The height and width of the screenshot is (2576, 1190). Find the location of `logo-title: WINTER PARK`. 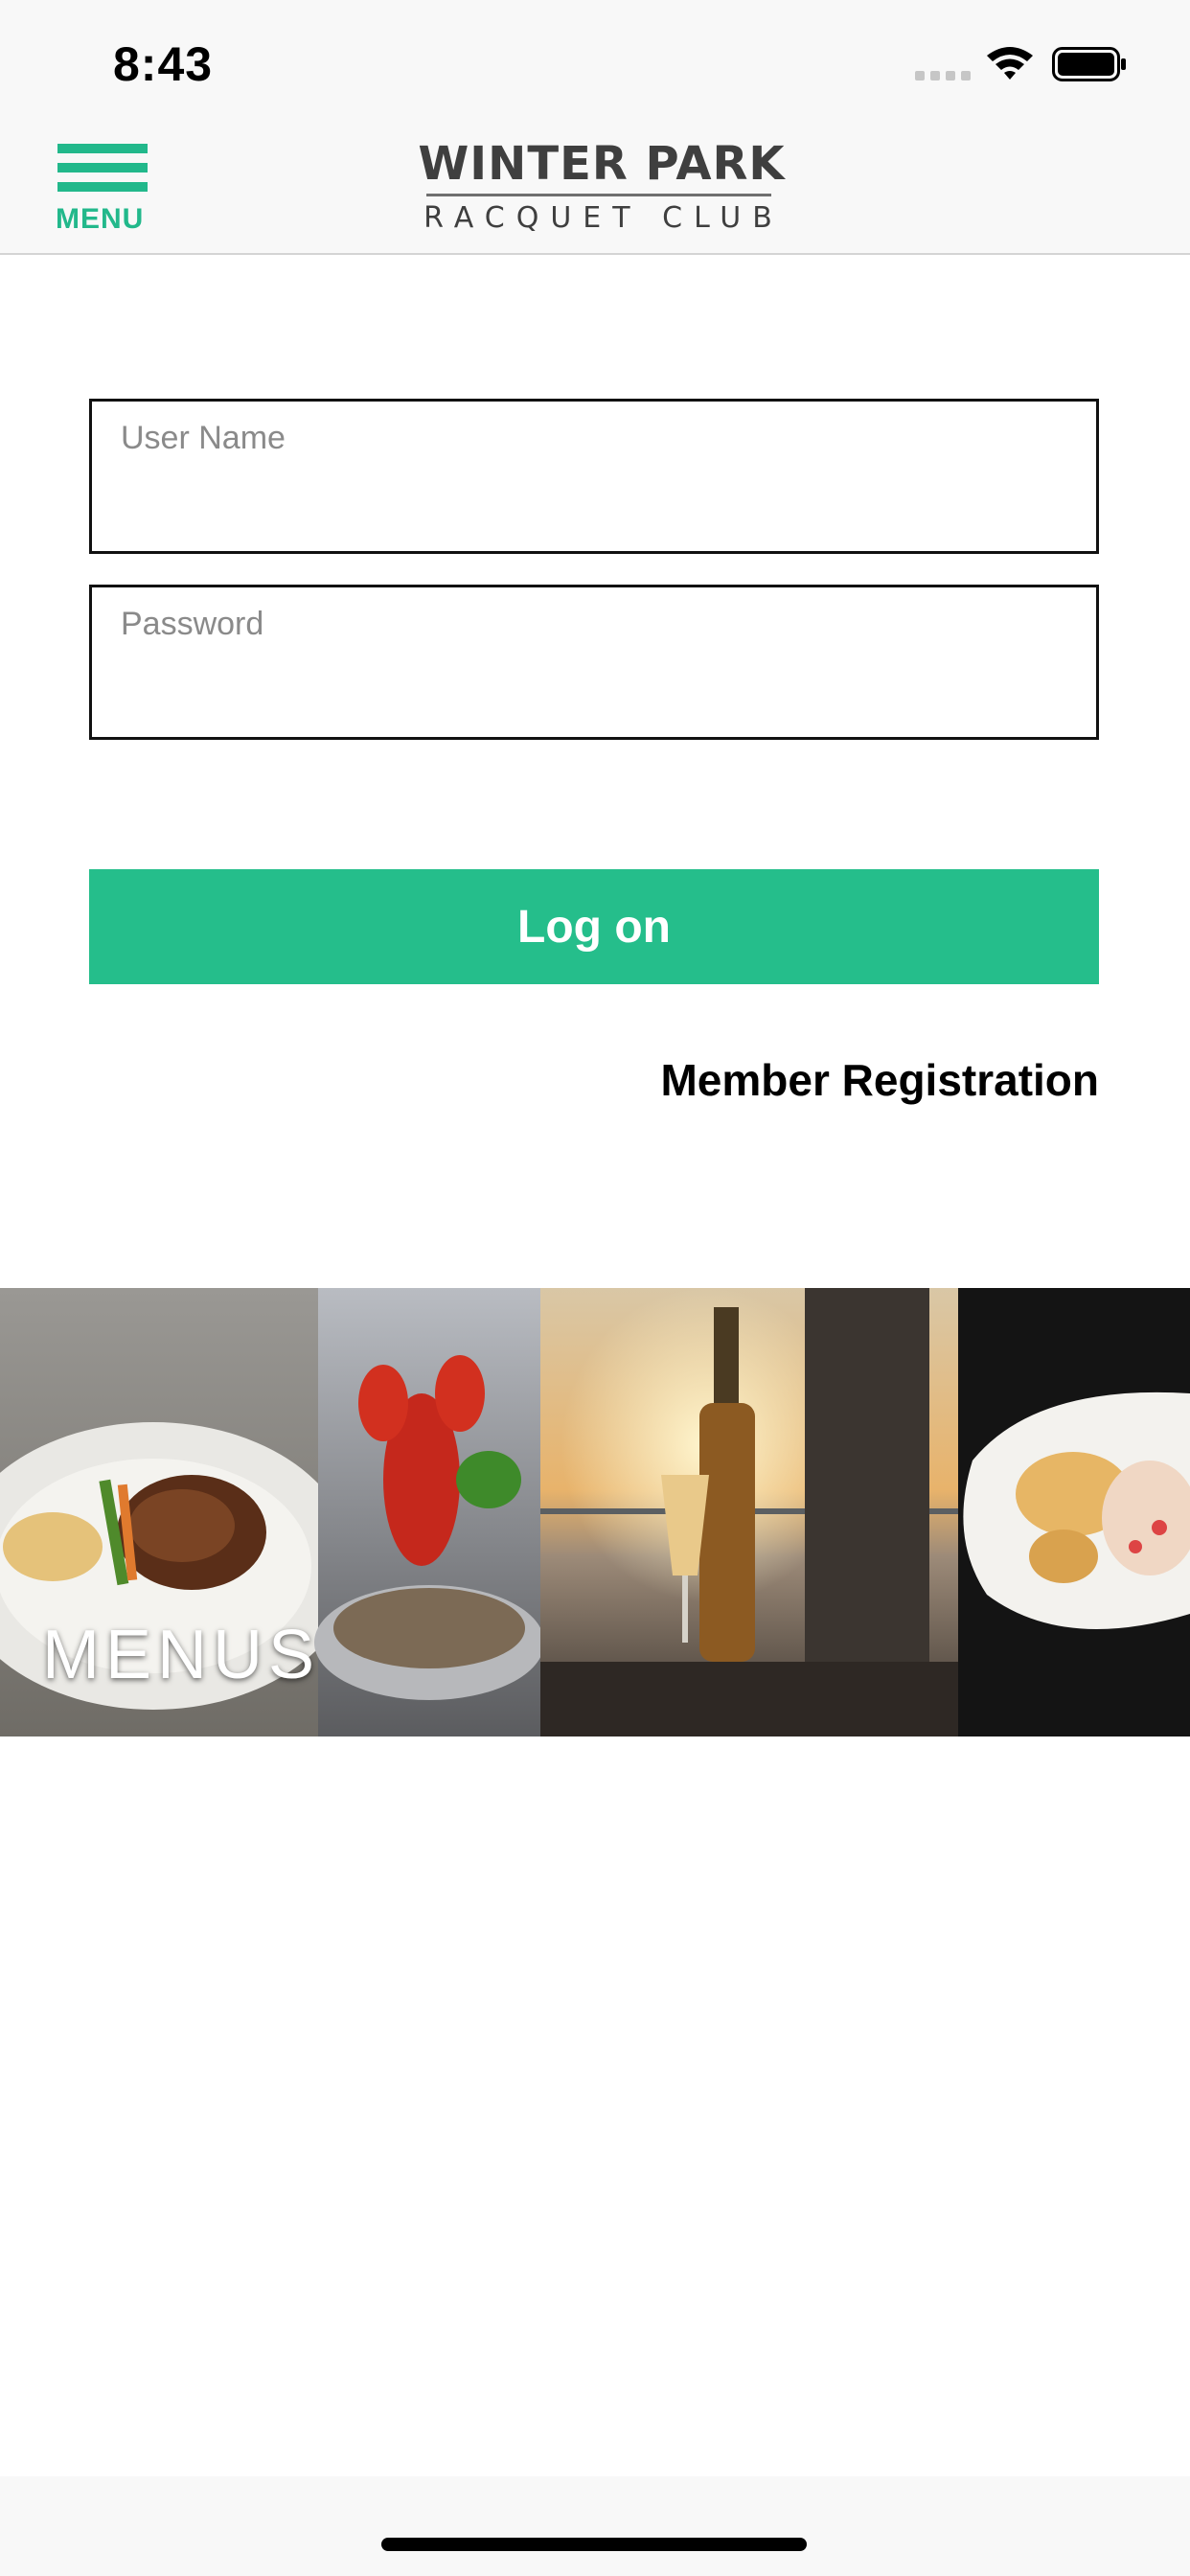

logo-title: WINTER PARK is located at coordinates (602, 164).